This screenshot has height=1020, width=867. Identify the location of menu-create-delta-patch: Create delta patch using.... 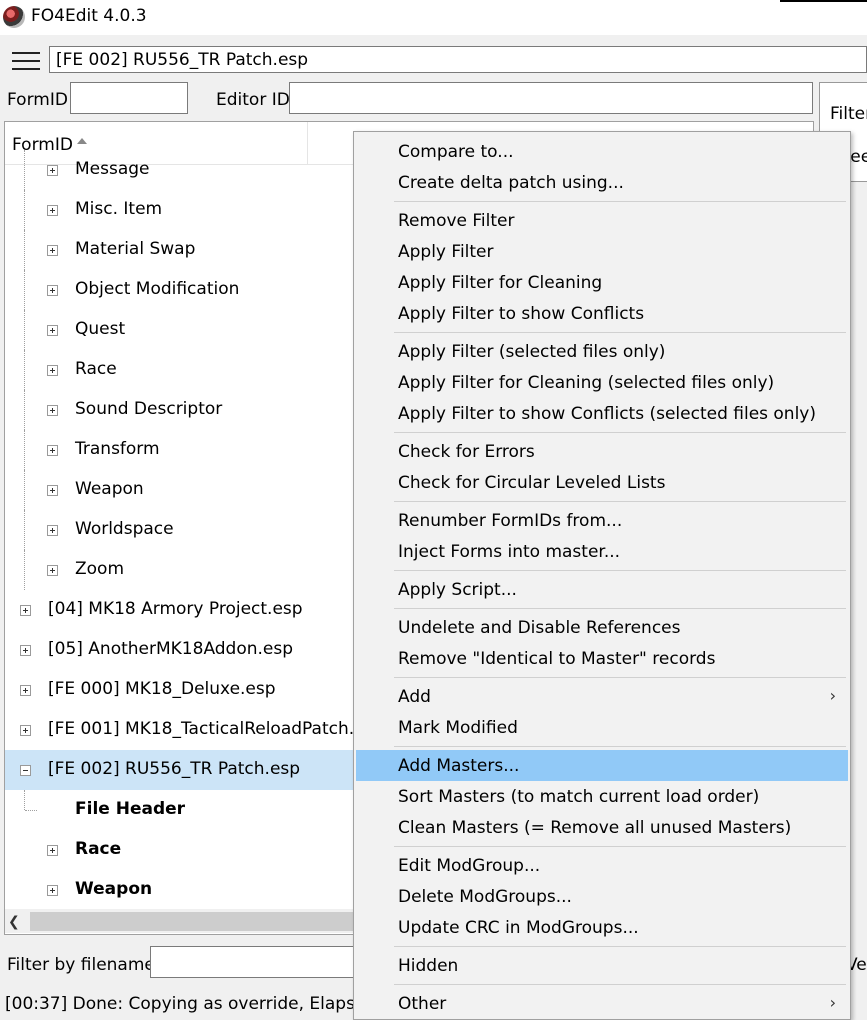
(602, 182).